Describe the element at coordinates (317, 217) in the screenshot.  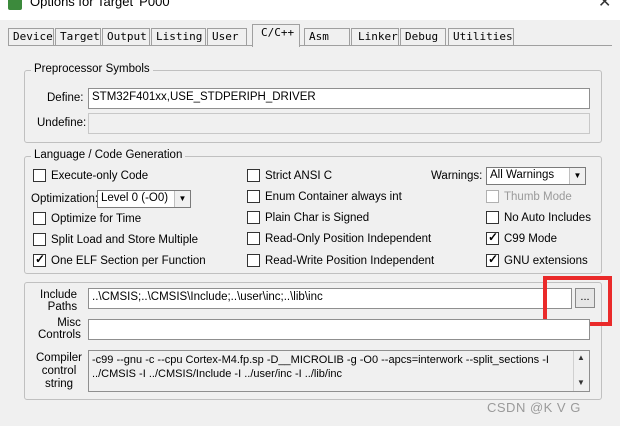
I see `plain-char-label: Plain Char is Signed` at that location.